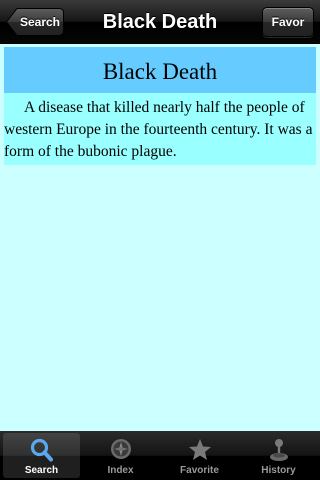 The width and height of the screenshot is (320, 480). What do you see at coordinates (160, 455) in the screenshot?
I see `tab-bar: Search Index Favorite History` at bounding box center [160, 455].